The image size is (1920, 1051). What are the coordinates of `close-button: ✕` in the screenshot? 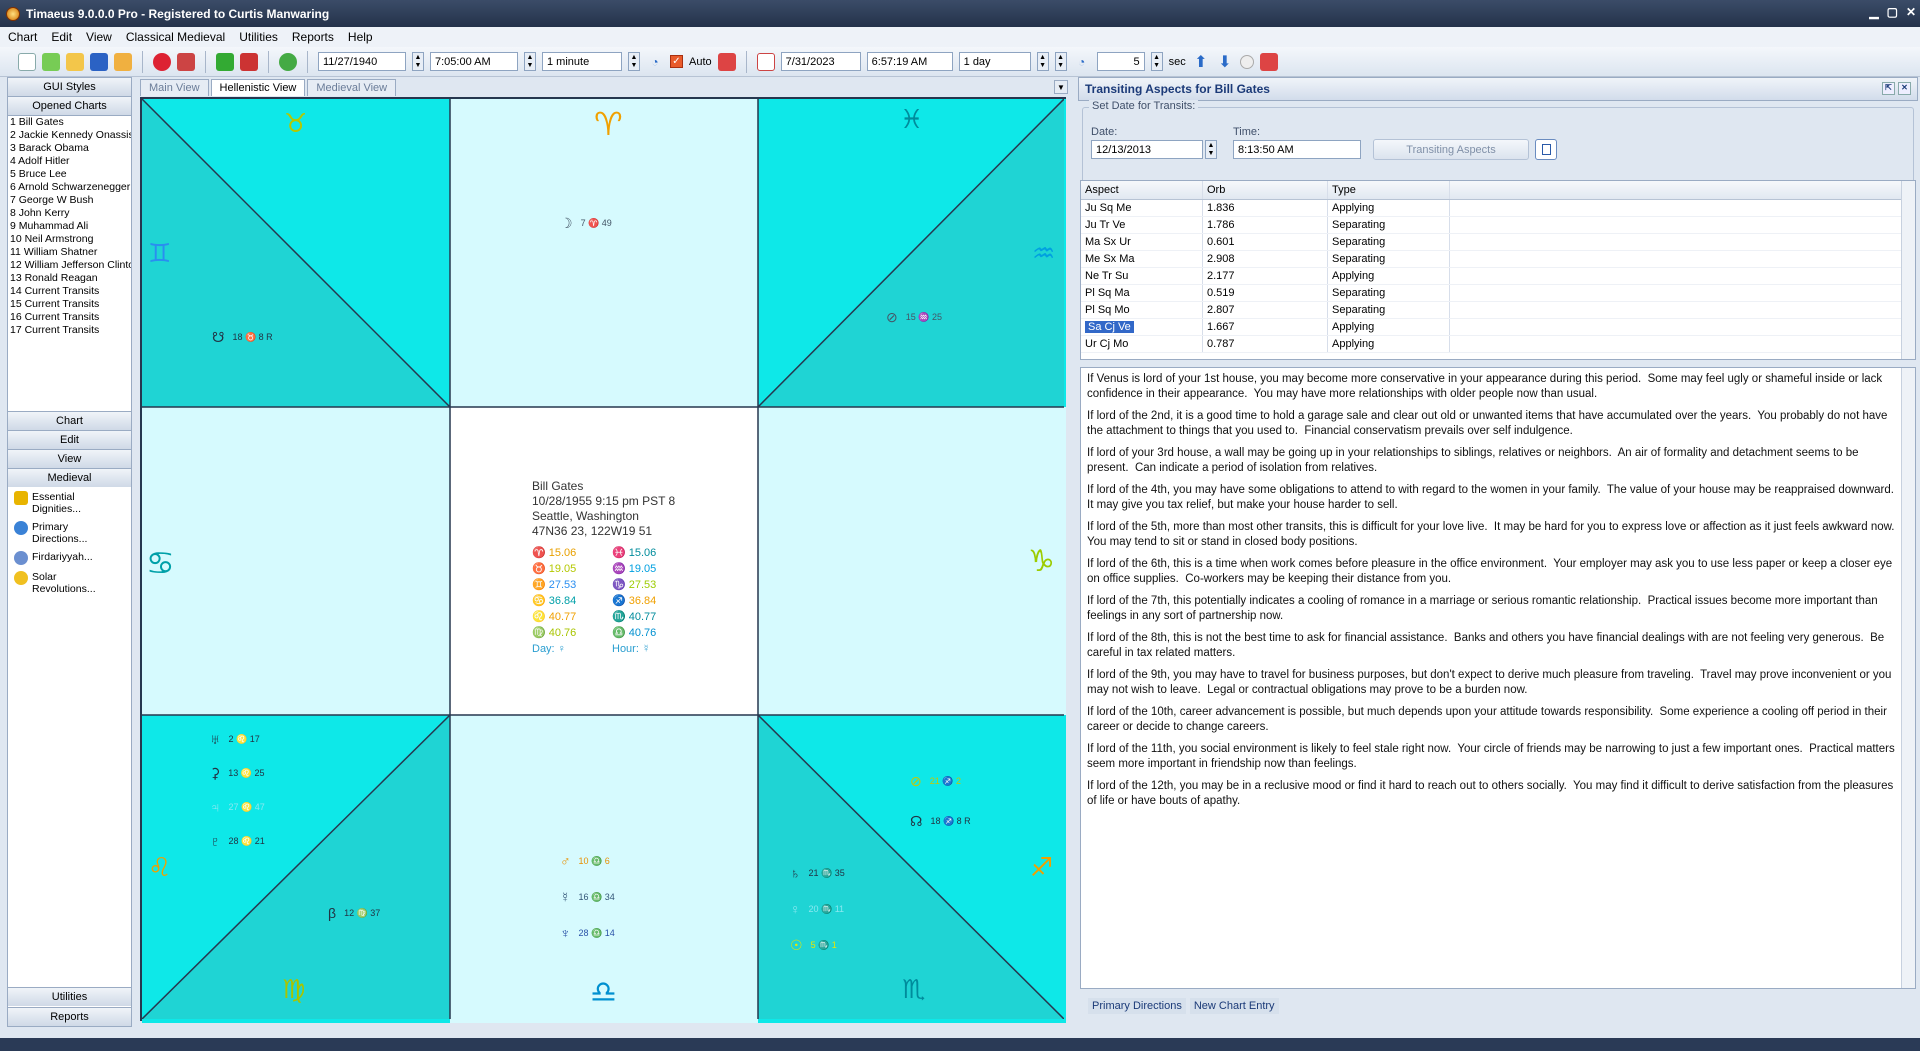 It's located at (1911, 12).